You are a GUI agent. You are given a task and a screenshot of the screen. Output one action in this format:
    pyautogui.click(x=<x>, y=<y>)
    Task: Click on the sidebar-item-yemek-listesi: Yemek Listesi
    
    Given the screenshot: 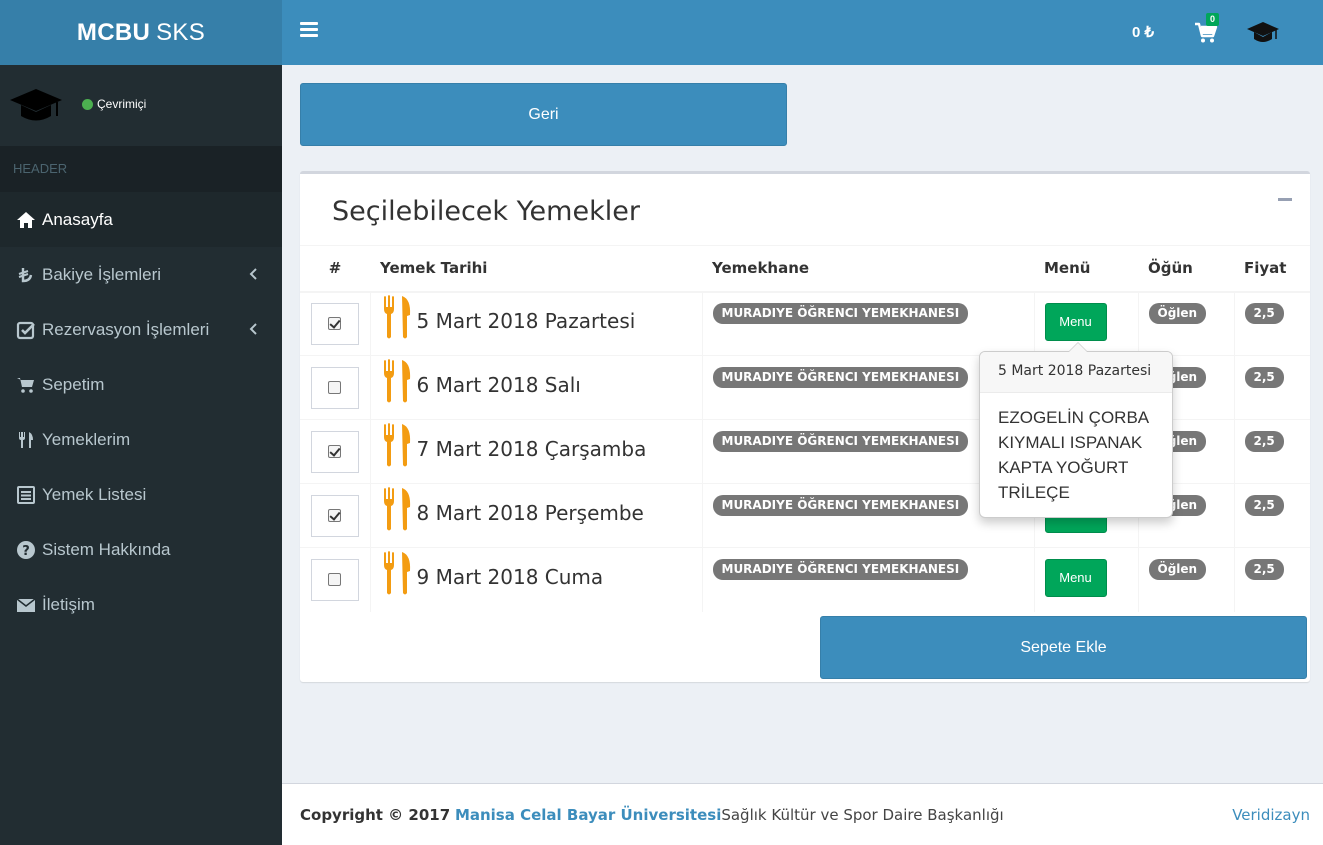 What is the action you would take?
    pyautogui.click(x=141, y=494)
    